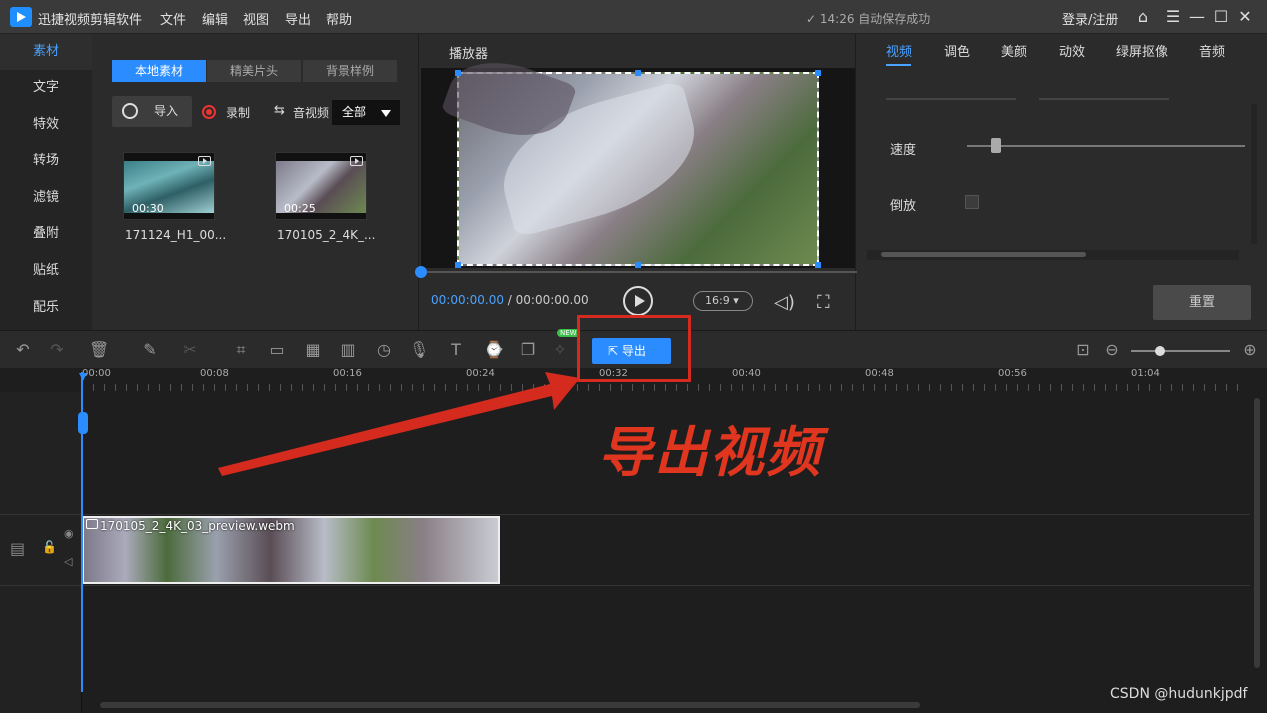 This screenshot has width=1267, height=713. What do you see at coordinates (399, 424) in the screenshot?
I see `annotation-arrow` at bounding box center [399, 424].